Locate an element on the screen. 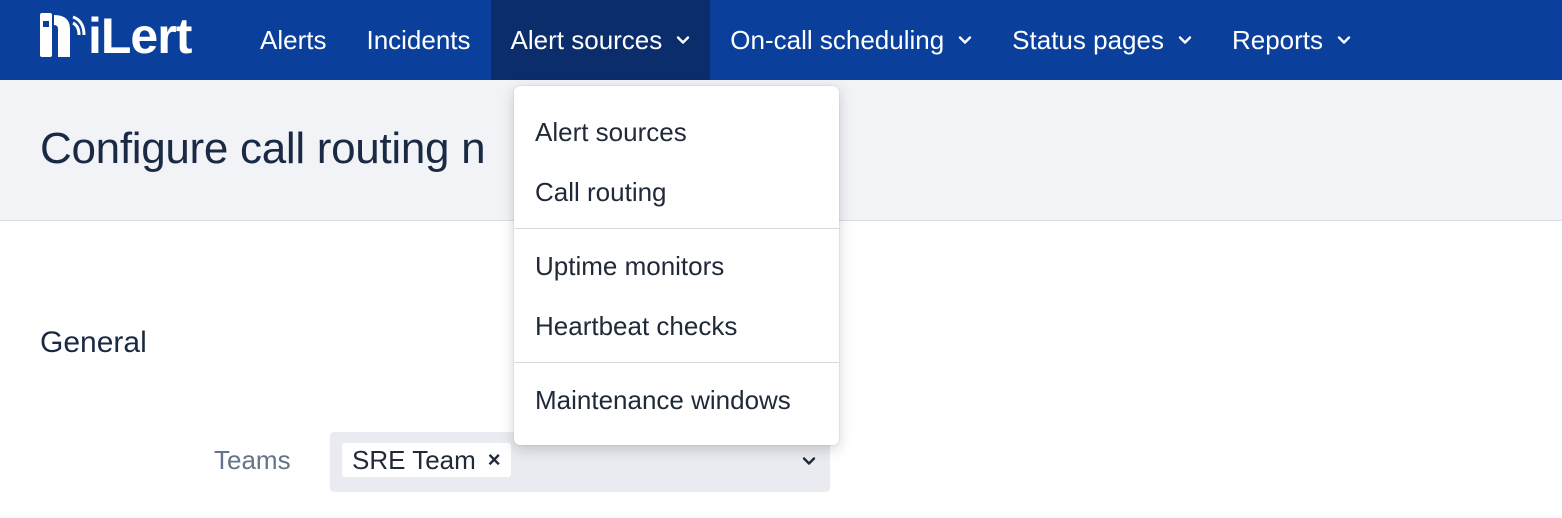  menu-item-heartbeat-checks: Heartbeat checks is located at coordinates (676, 326).